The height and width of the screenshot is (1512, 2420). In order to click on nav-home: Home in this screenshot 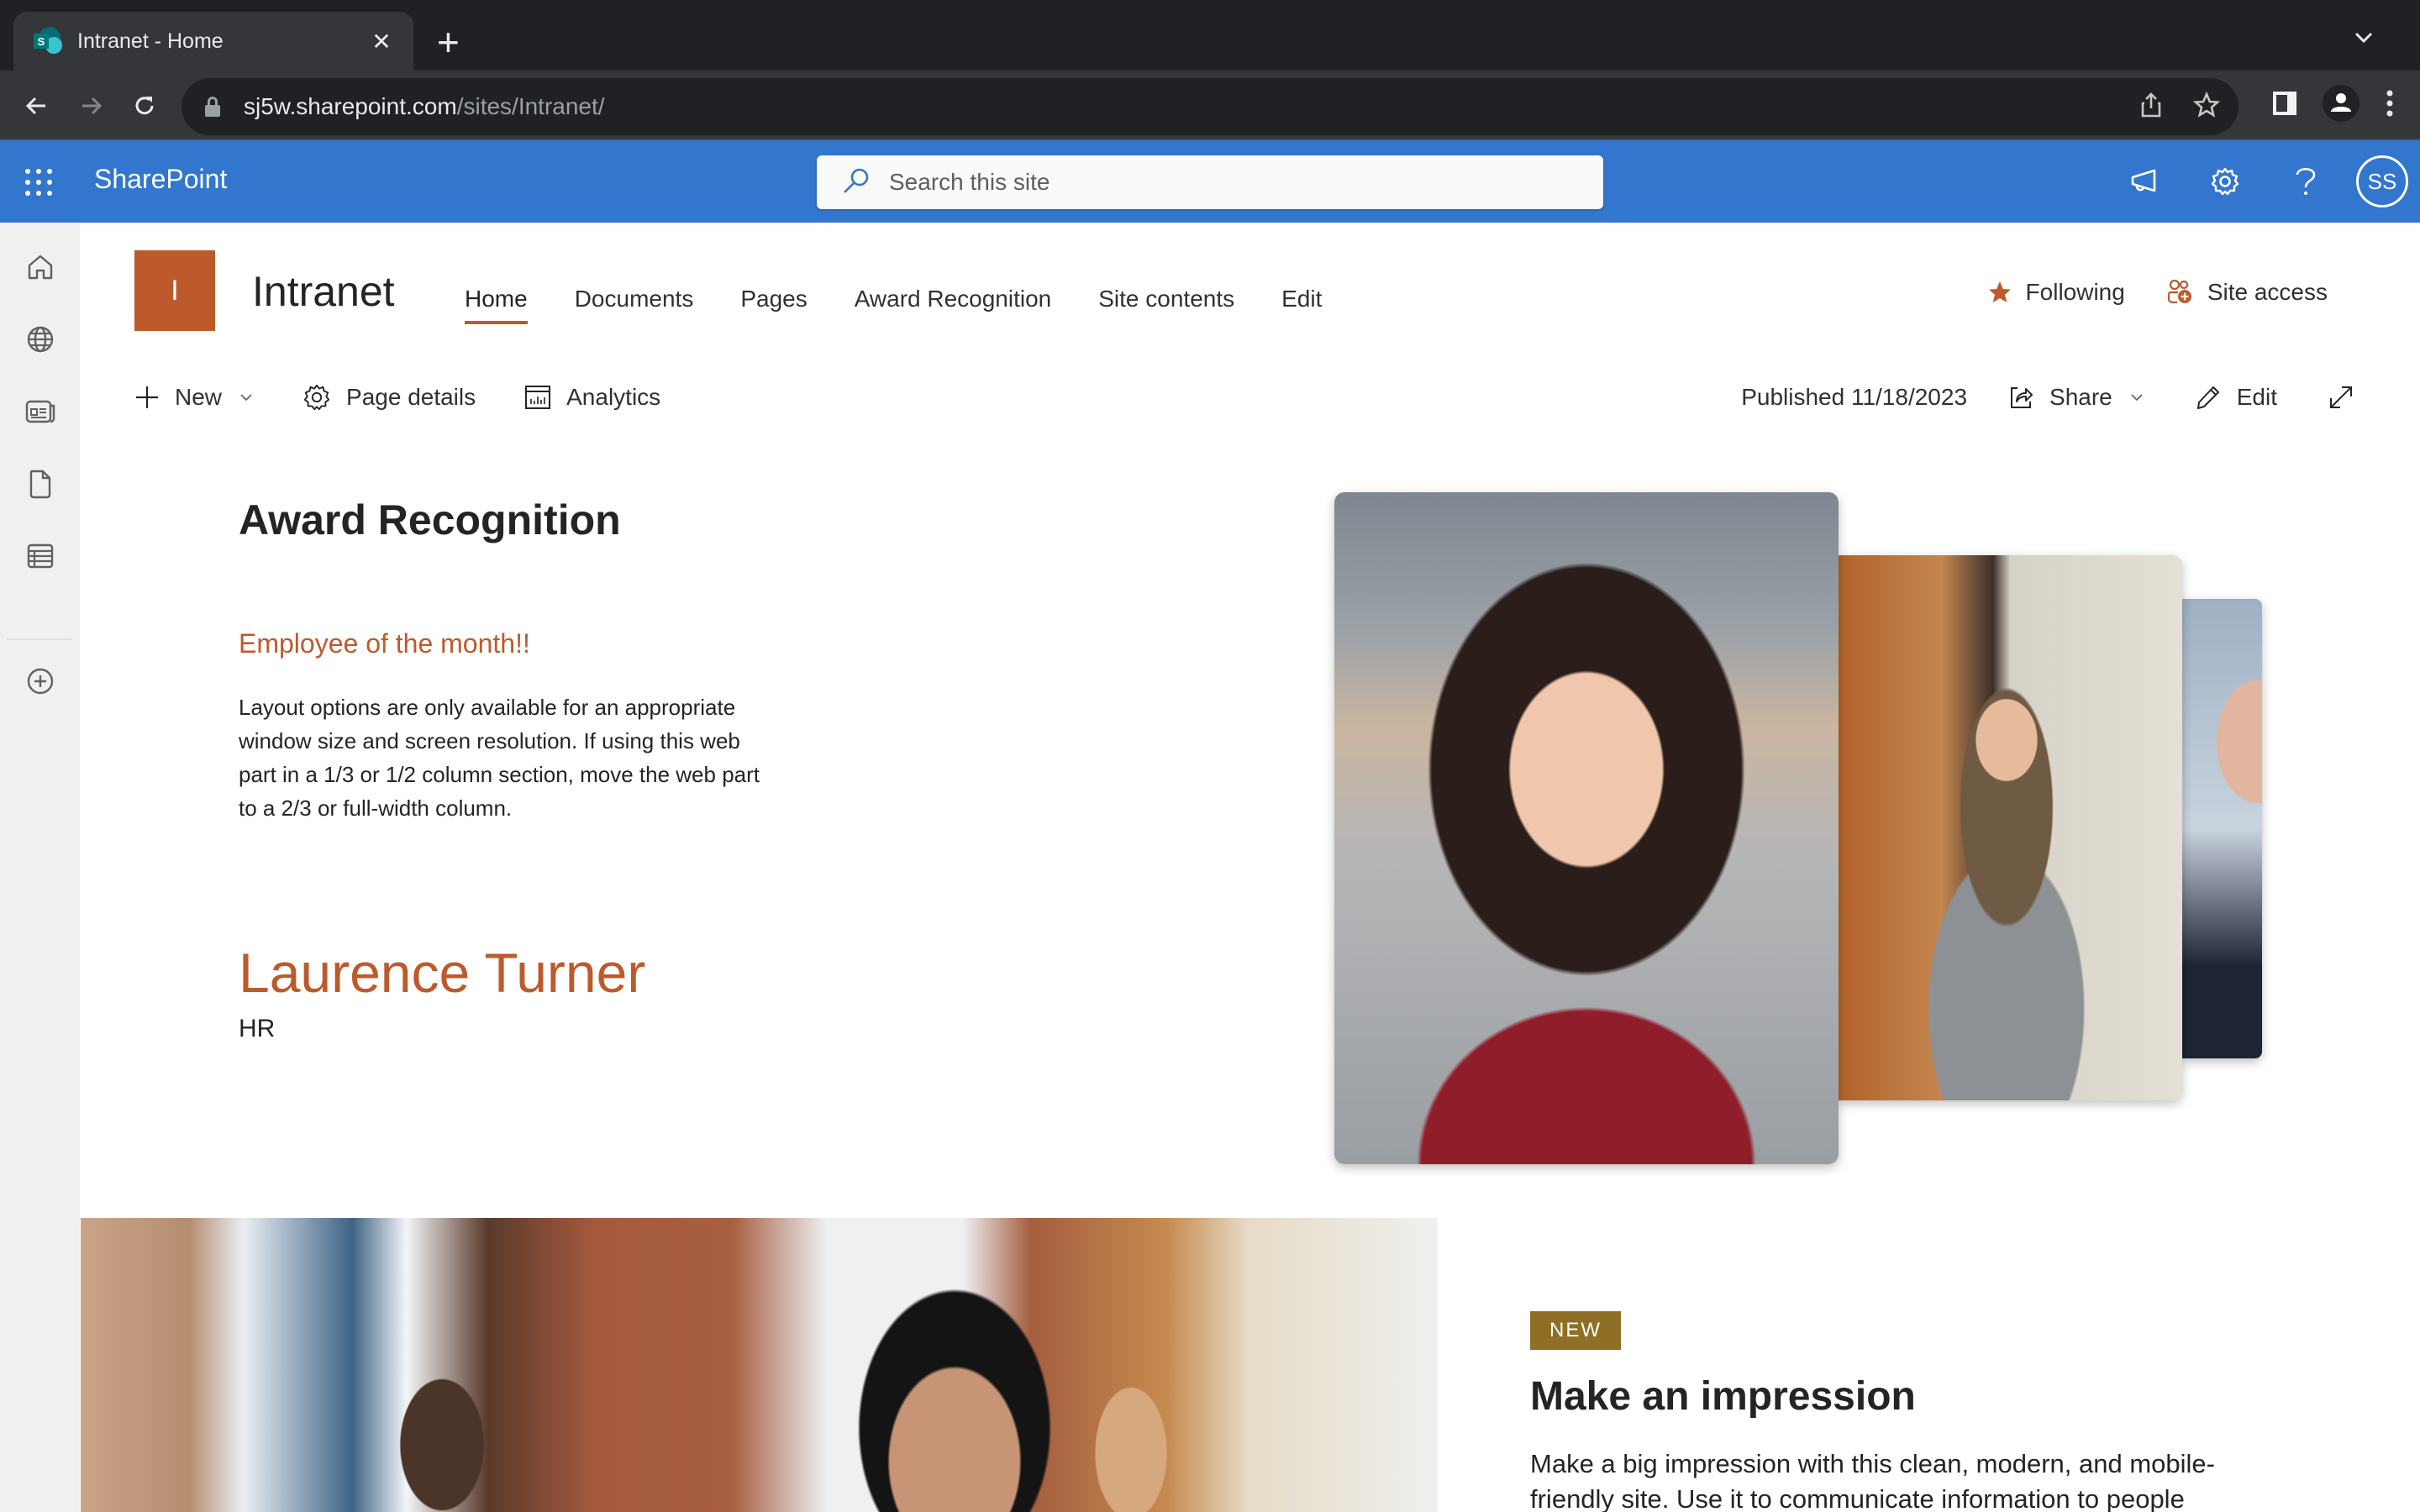, I will do `click(496, 302)`.